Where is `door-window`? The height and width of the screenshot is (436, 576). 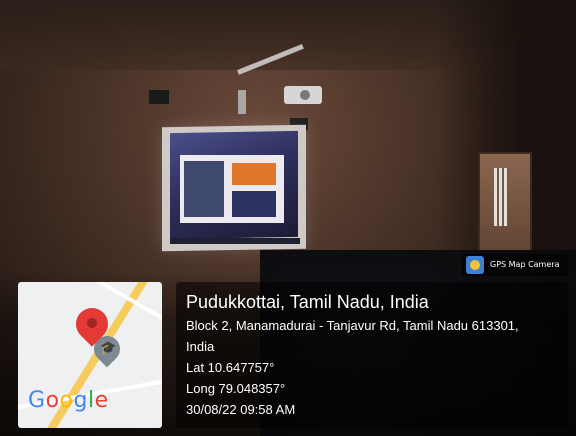 door-window is located at coordinates (501, 197).